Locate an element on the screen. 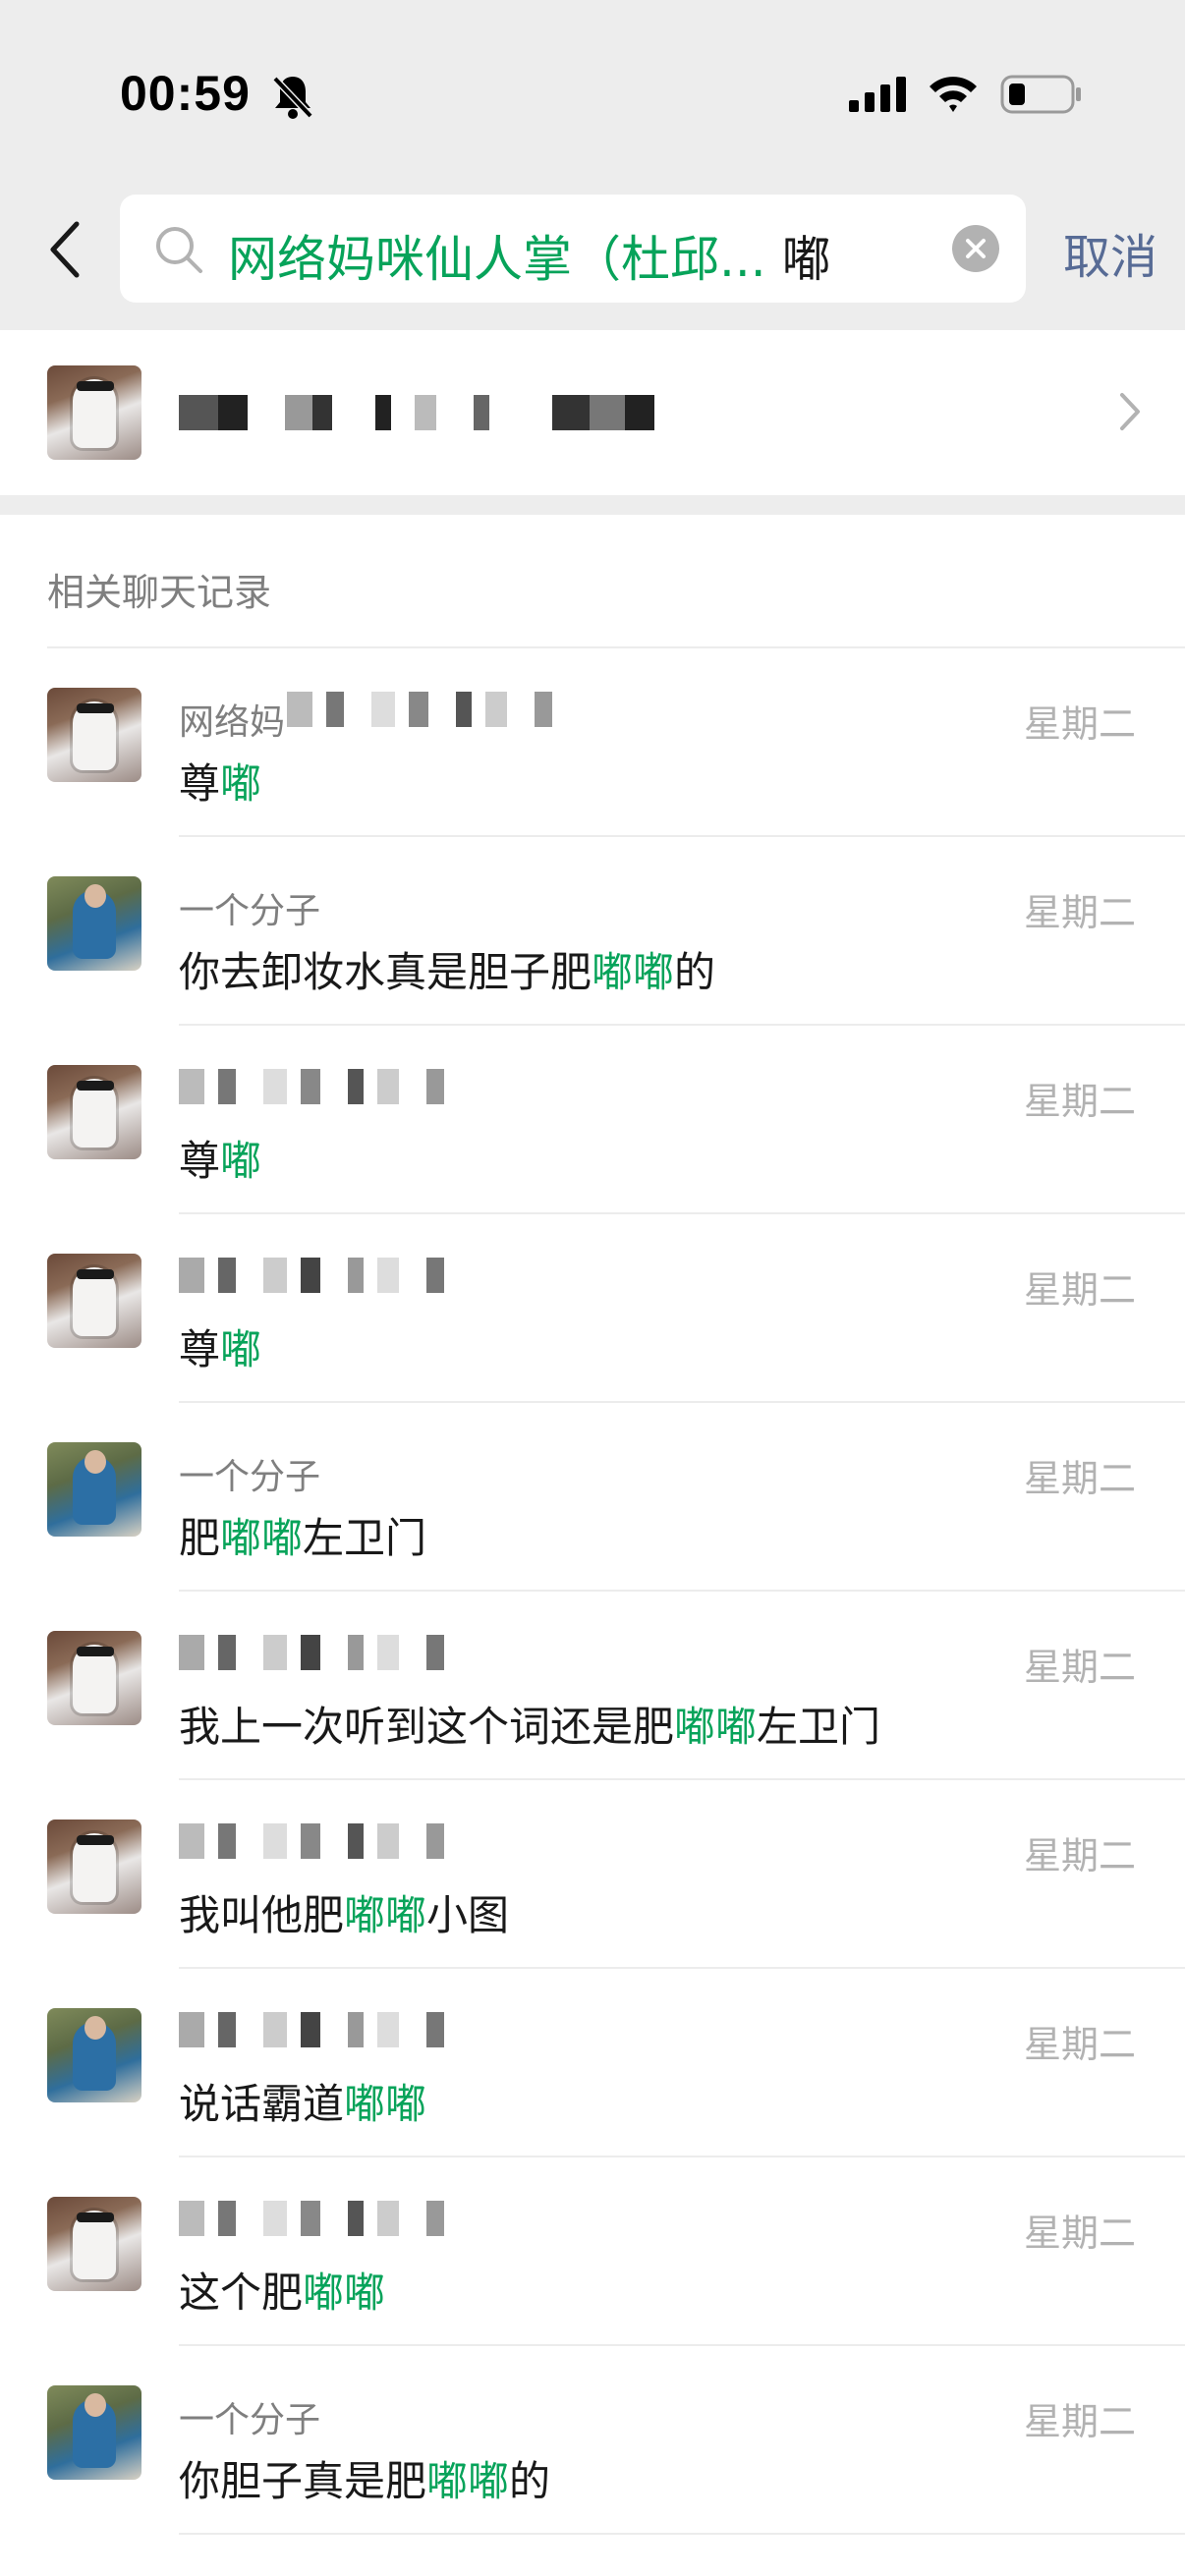 The width and height of the screenshot is (1185, 2576). message-snippet: 说话霸道嘟嘟 is located at coordinates (303, 2101).